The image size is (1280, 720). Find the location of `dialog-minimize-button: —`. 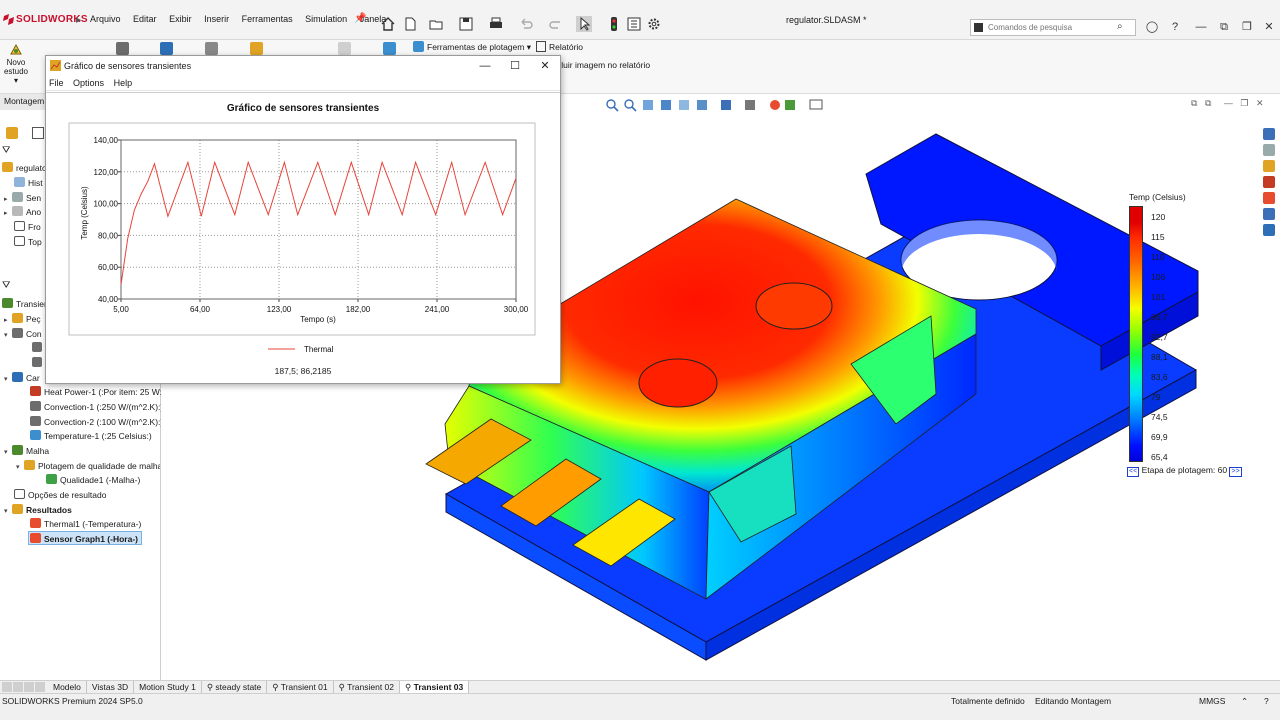

dialog-minimize-button: — is located at coordinates (485, 66).